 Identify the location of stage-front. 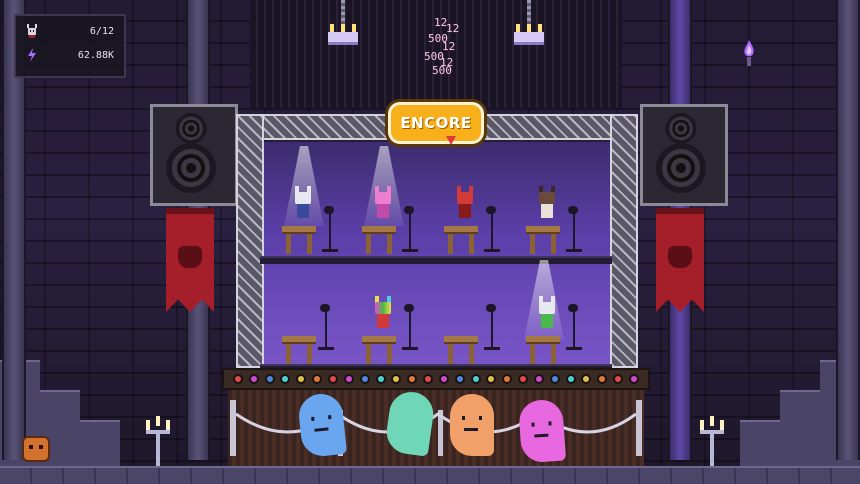
(436, 429).